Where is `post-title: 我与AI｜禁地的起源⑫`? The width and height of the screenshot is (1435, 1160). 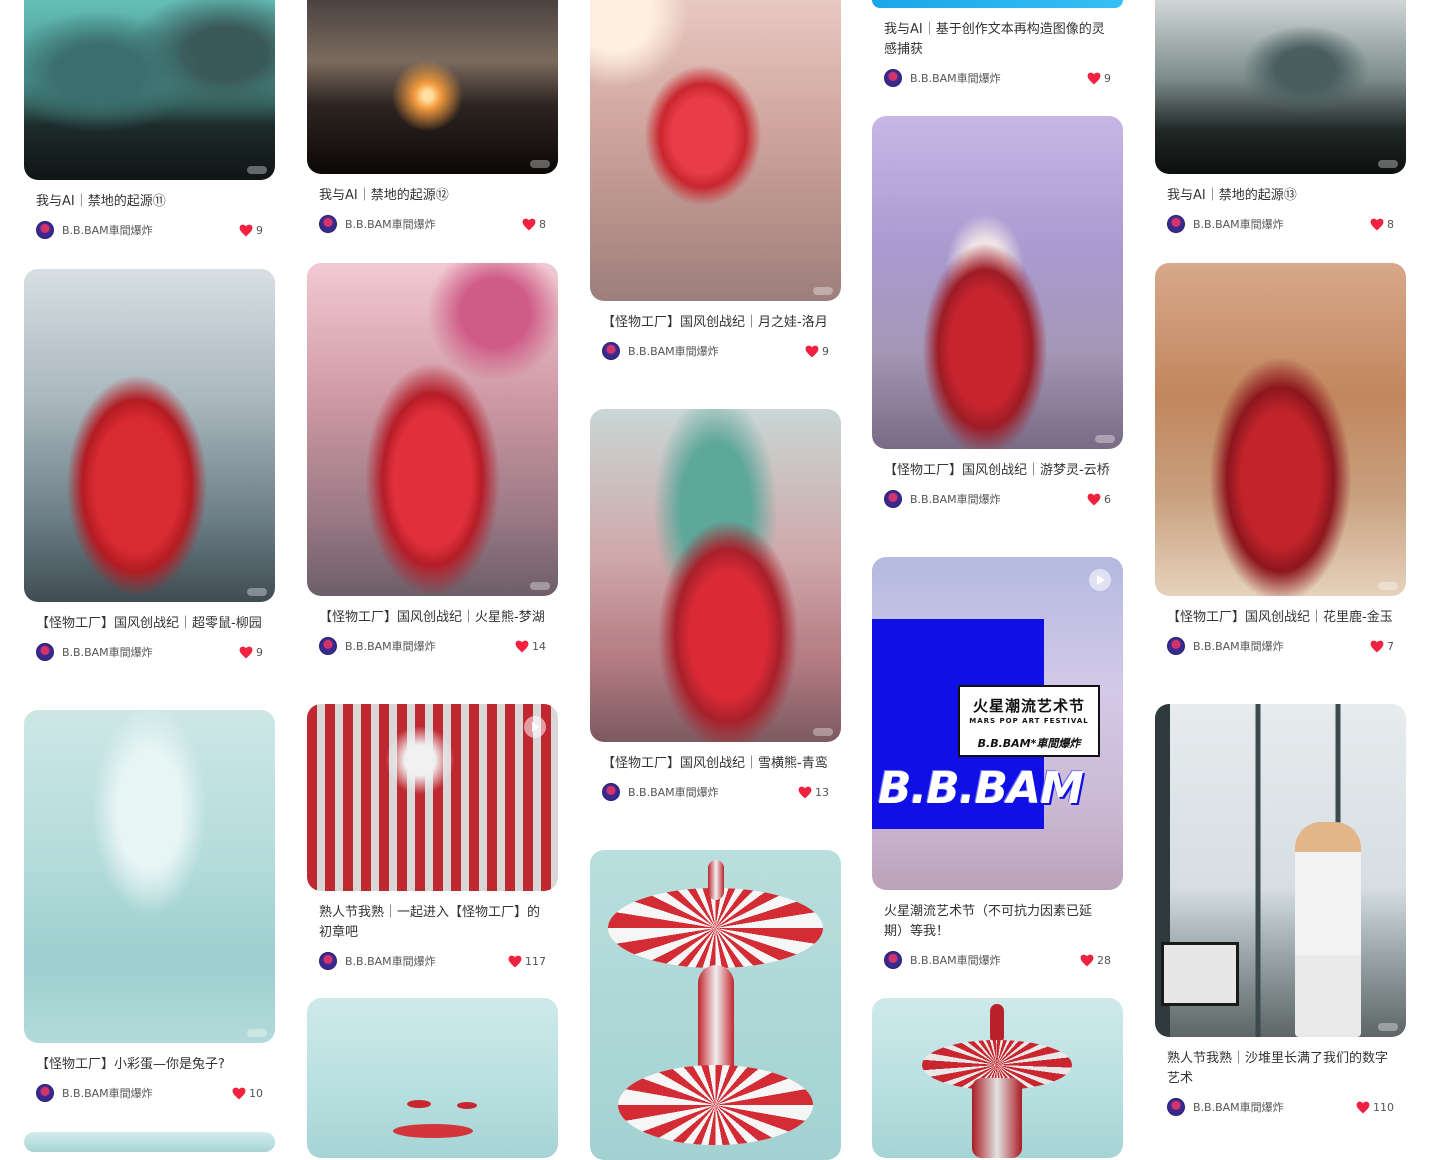 post-title: 我与AI｜禁地的起源⑫ is located at coordinates (432, 196).